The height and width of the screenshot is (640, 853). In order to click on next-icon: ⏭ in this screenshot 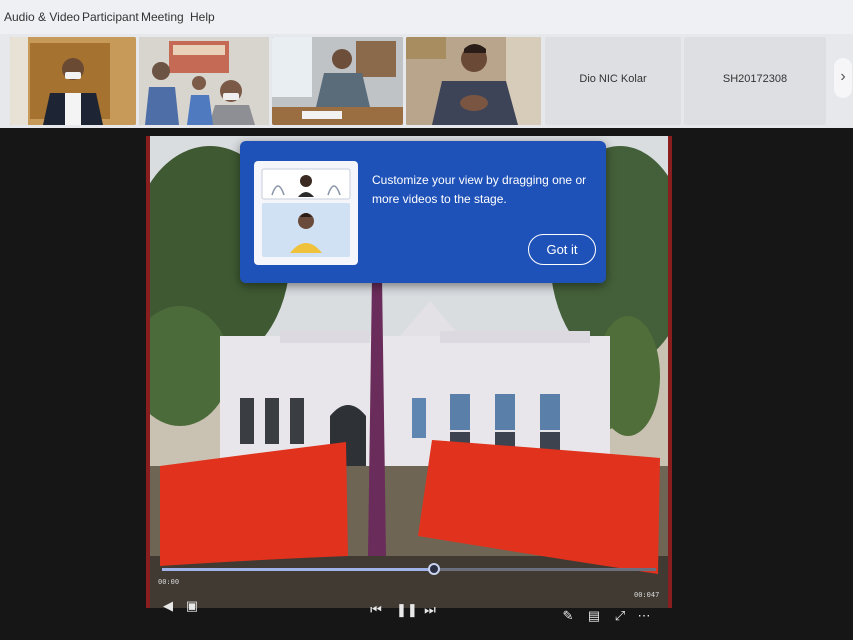, I will do `click(430, 610)`.